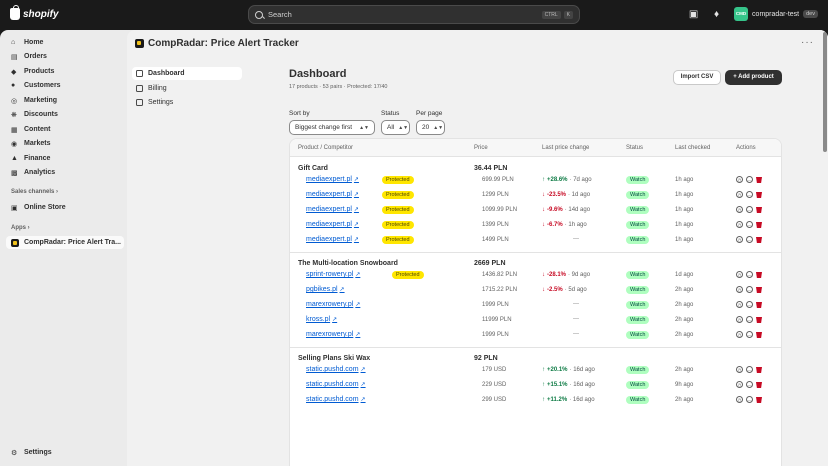  What do you see at coordinates (693, 14) in the screenshot?
I see `store-icon: ▣` at bounding box center [693, 14].